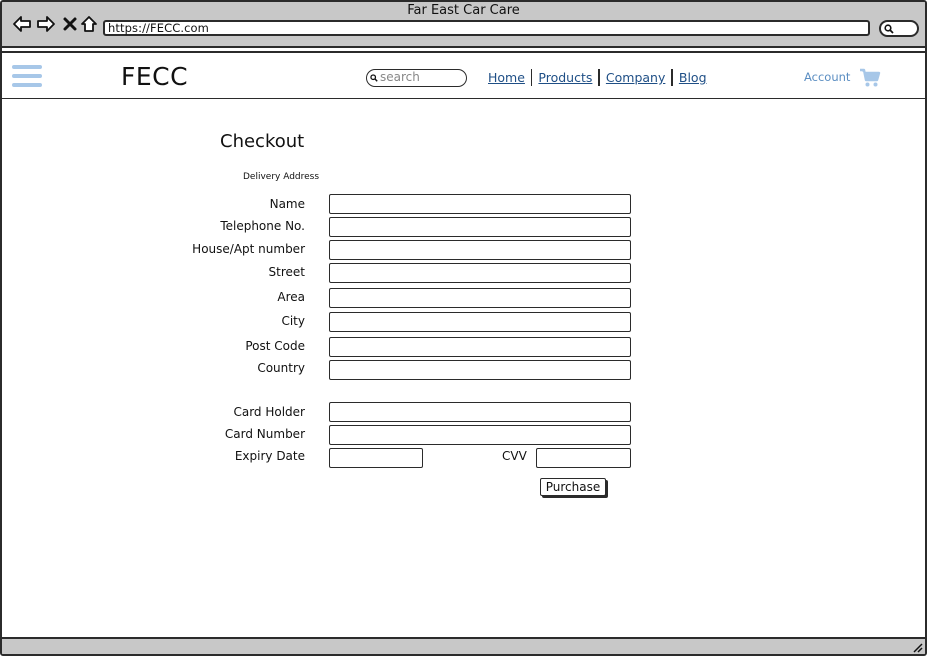 This screenshot has height=658, width=930. I want to click on name-field, so click(480, 204).